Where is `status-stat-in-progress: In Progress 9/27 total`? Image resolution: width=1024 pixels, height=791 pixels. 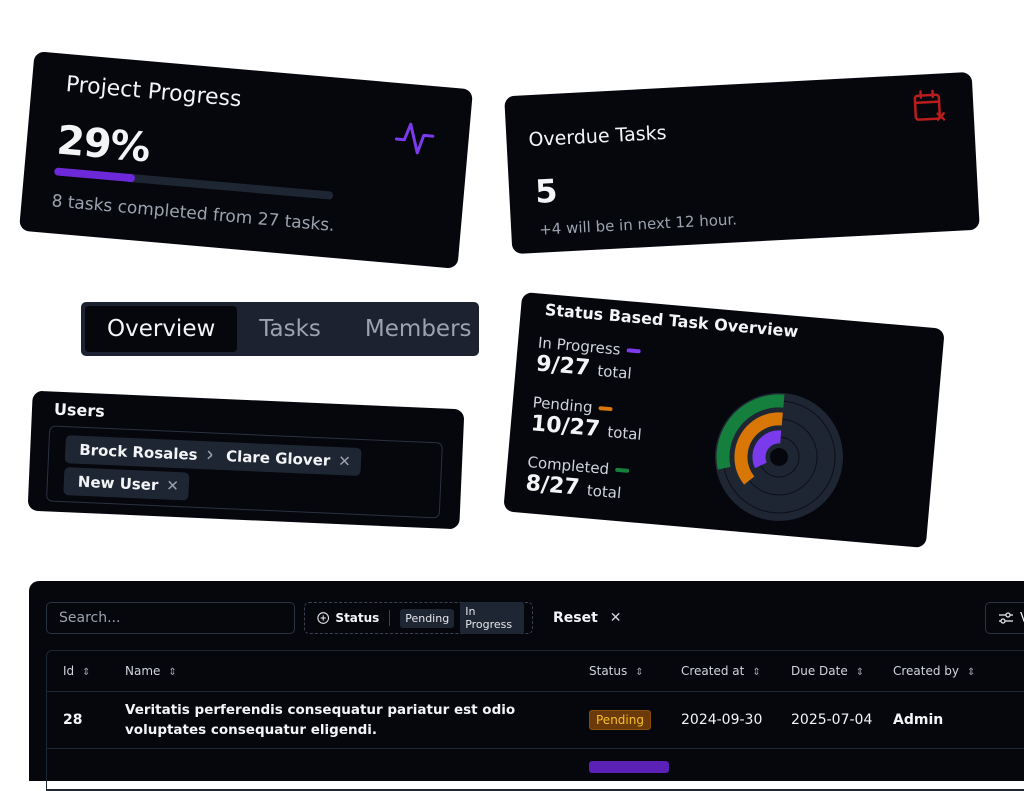
status-stat-in-progress: In Progress 9/27 total is located at coordinates (588, 360).